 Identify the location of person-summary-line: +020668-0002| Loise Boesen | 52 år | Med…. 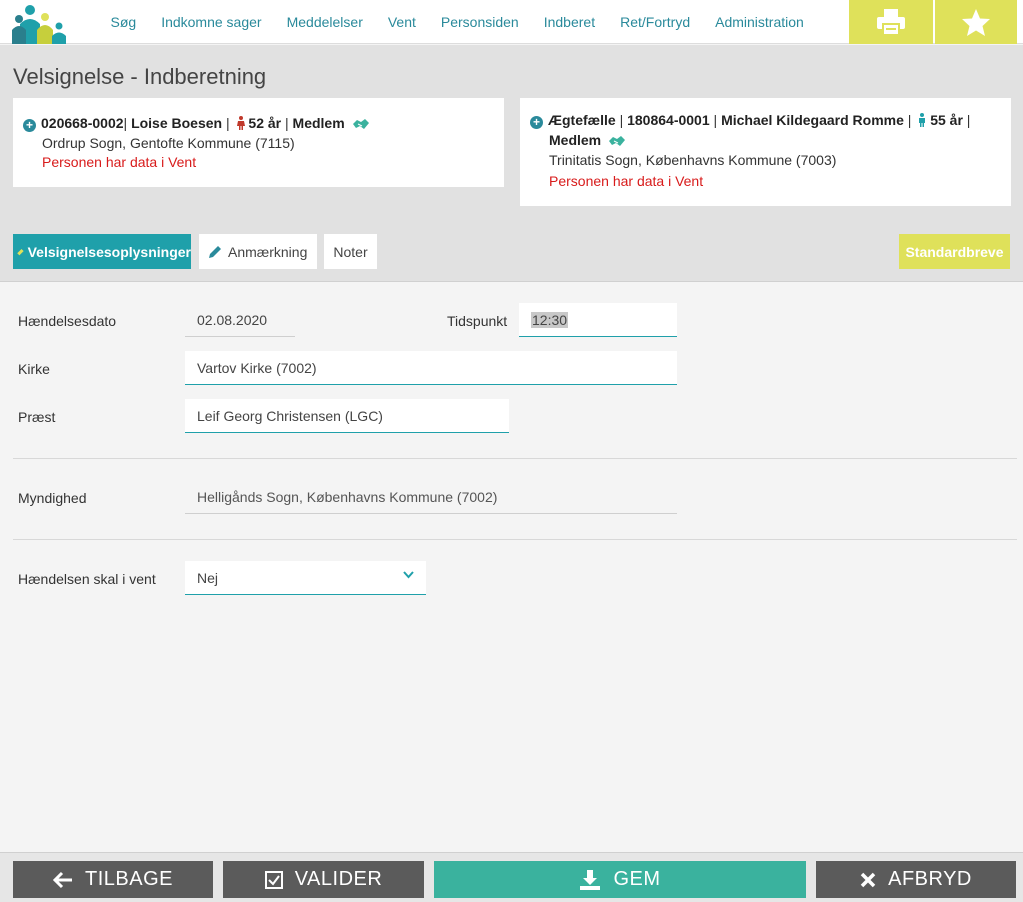
(196, 123).